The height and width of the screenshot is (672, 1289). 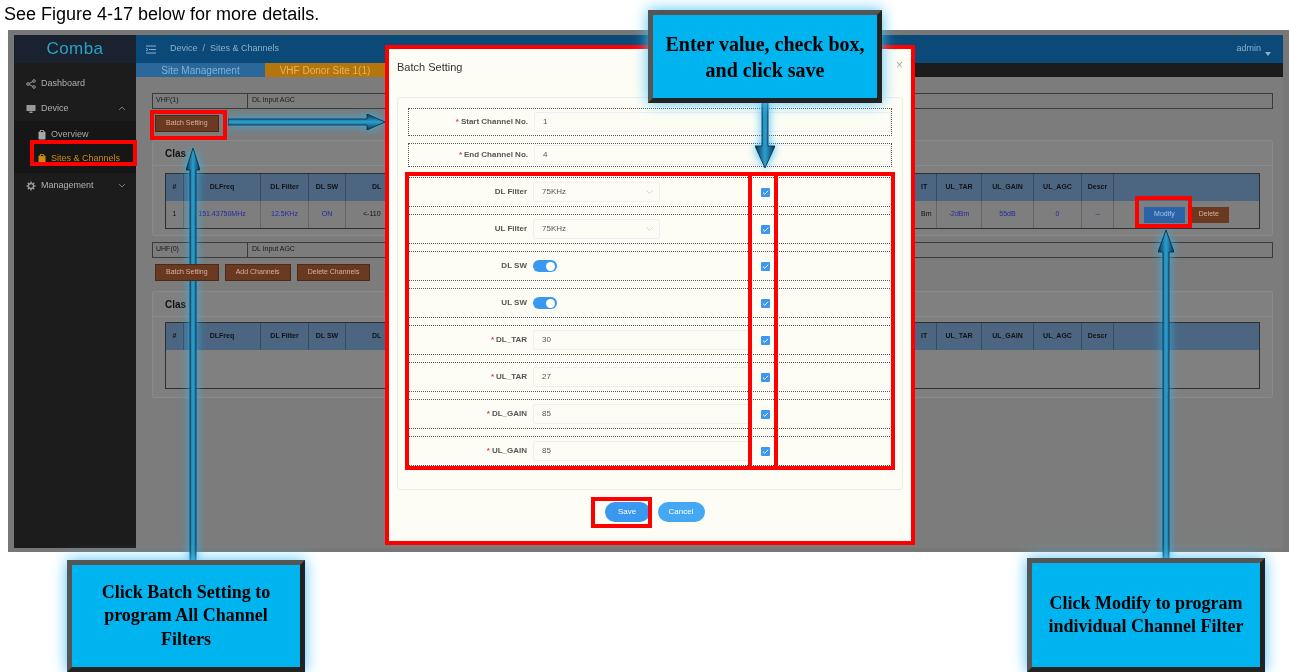 What do you see at coordinates (200, 70) in the screenshot?
I see `tab: Site Management` at bounding box center [200, 70].